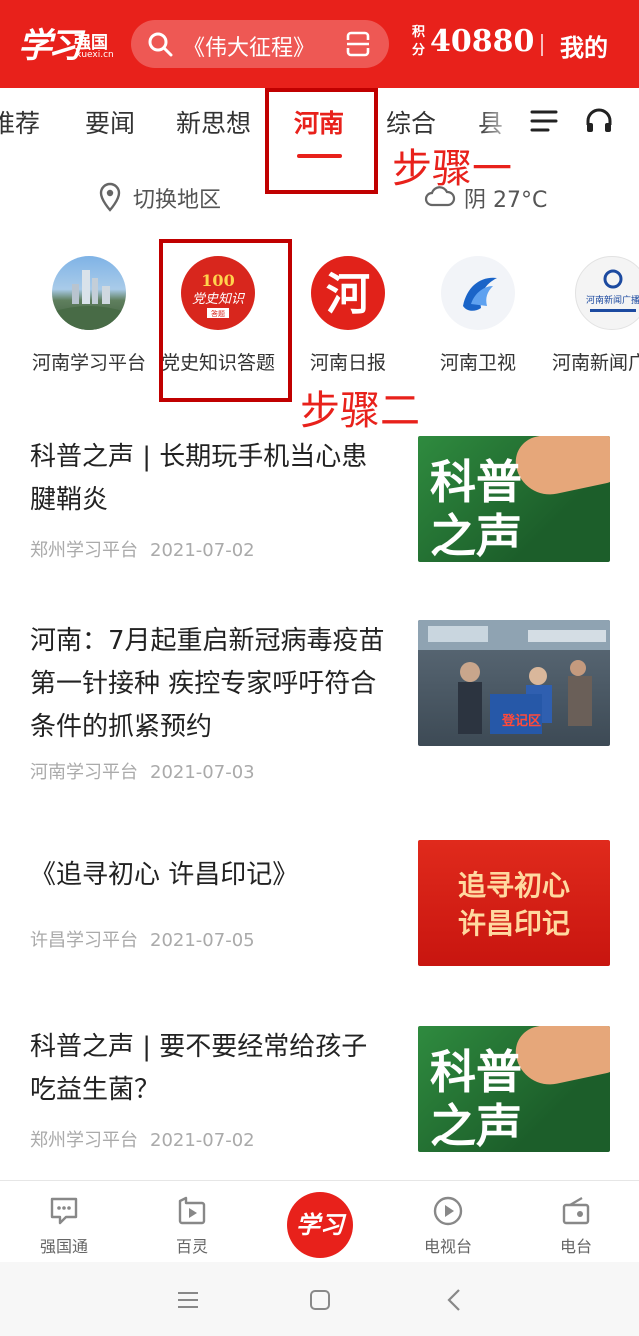  Describe the element at coordinates (199, 478) in the screenshot. I see `article-title: 科普之声 | 长期玩手机当心患腱鞘炎` at that location.